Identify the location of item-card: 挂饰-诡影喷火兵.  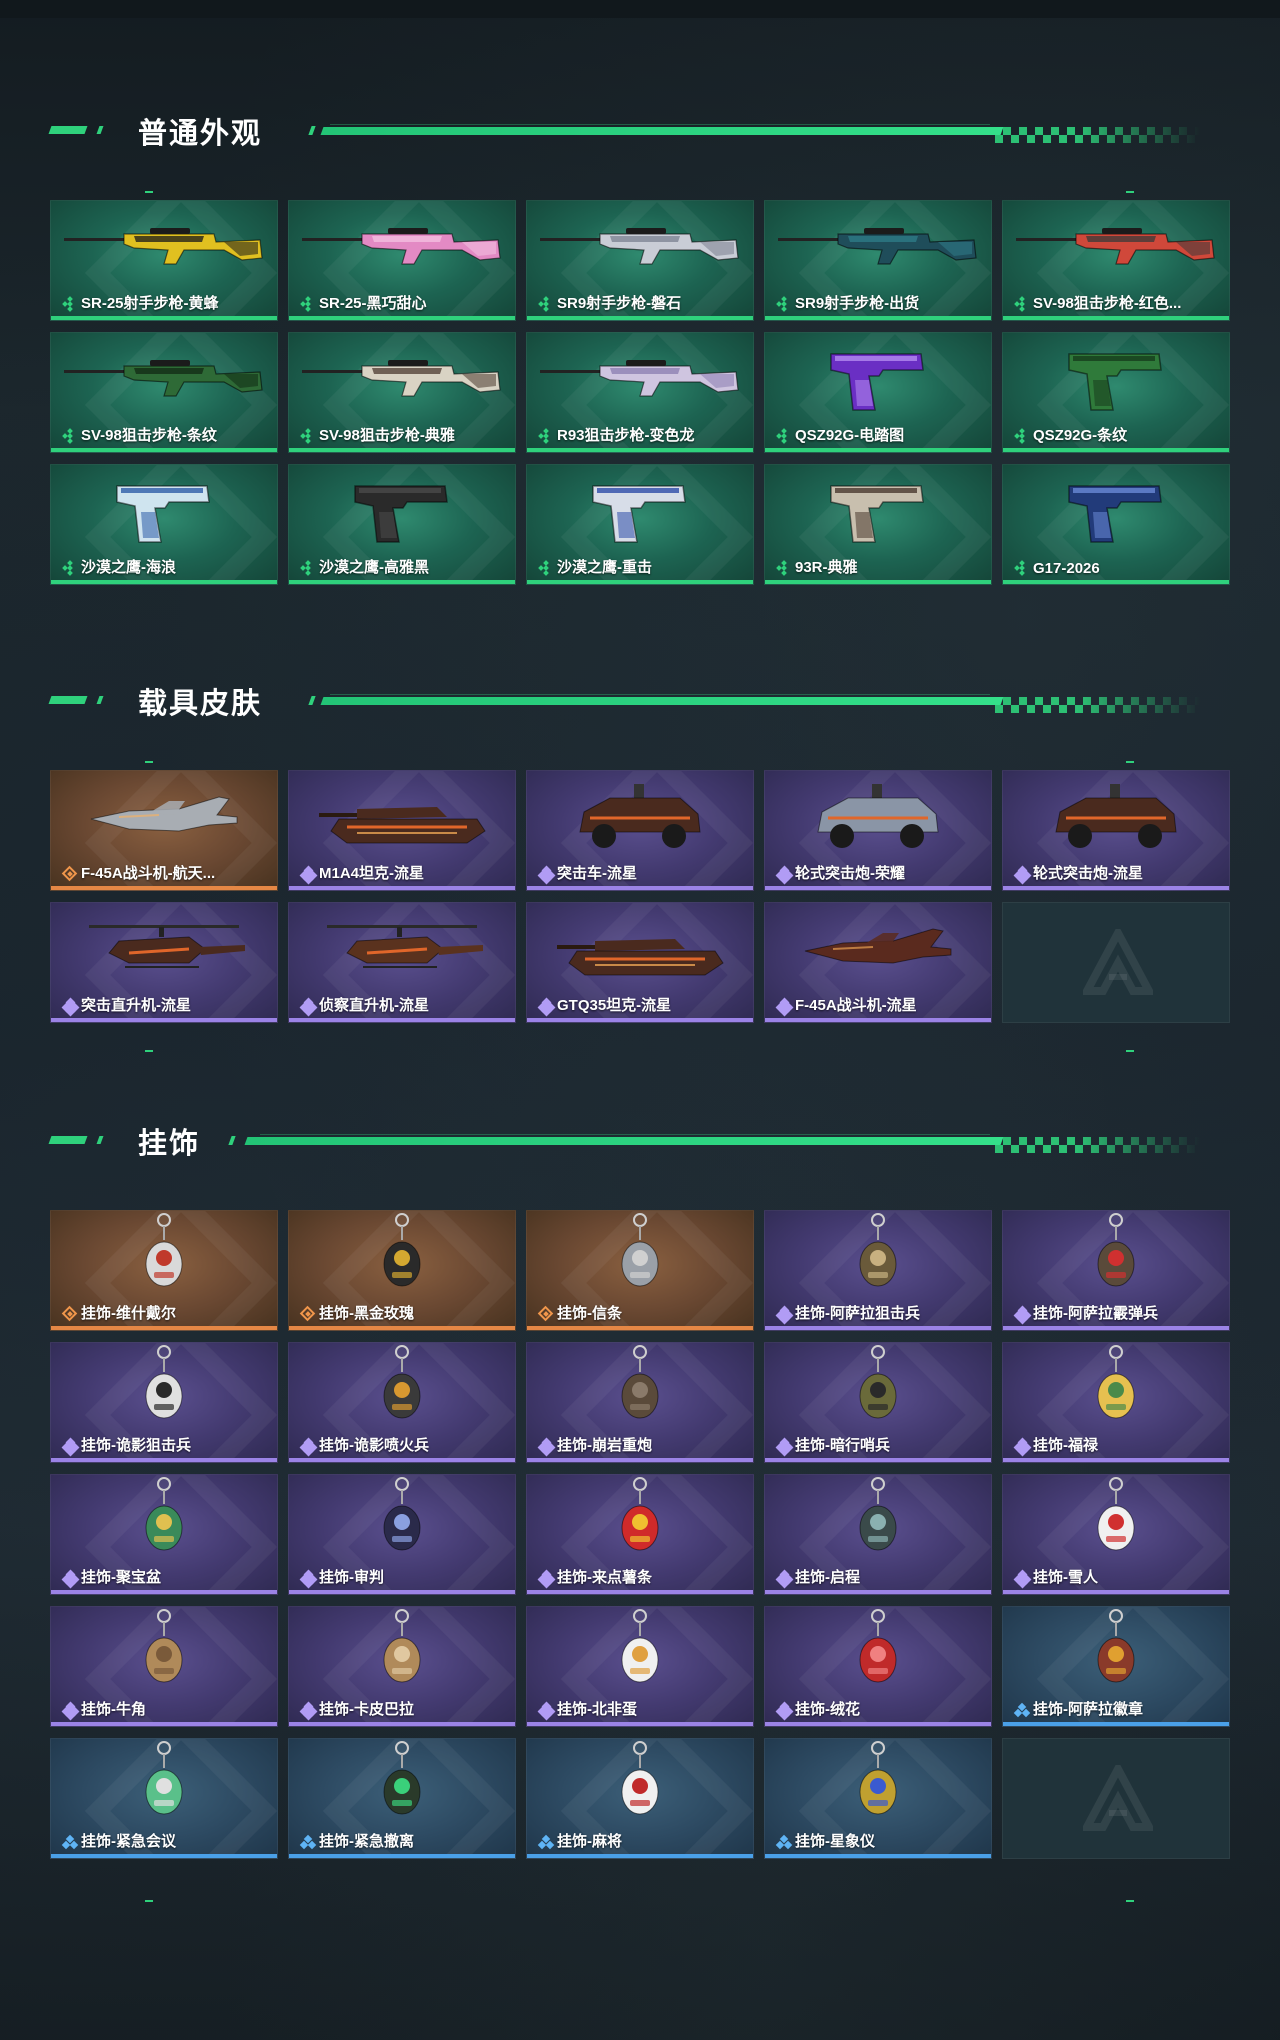
(402, 1402).